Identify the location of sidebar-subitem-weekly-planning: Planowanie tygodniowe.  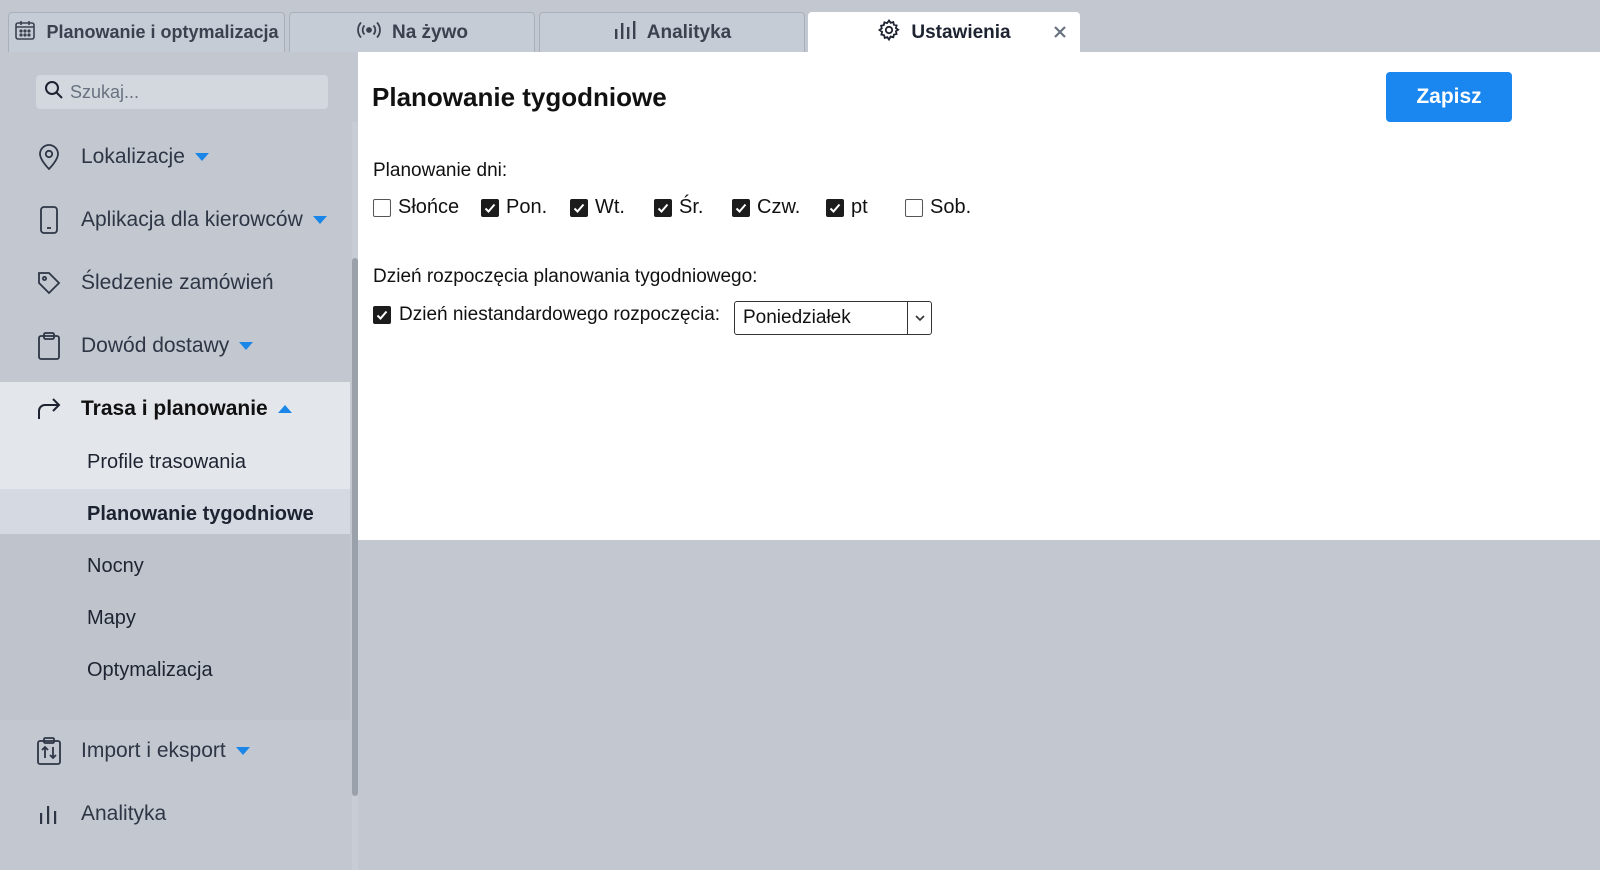
(175, 514).